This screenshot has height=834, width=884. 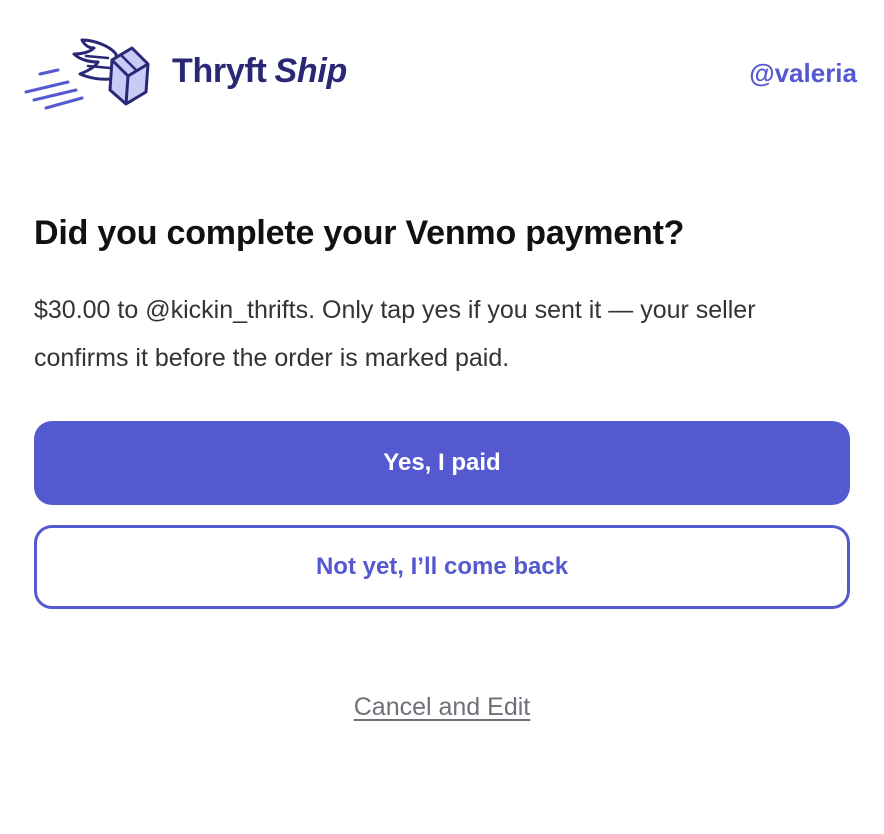 I want to click on brand-name-part1: Thryft, so click(x=219, y=71).